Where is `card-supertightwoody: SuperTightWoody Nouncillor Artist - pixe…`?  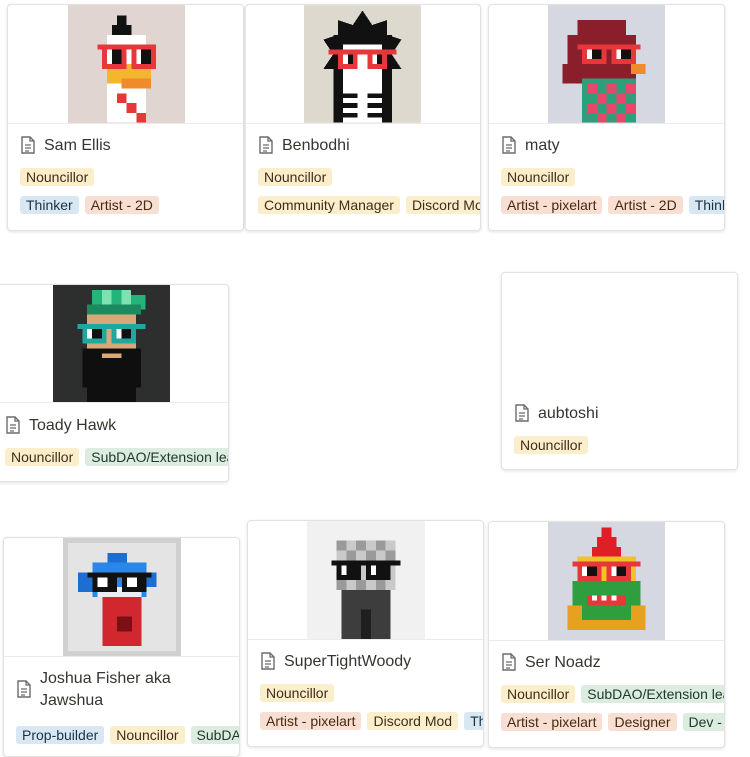
card-supertightwoody: SuperTightWoody Nouncillor Artist - pixe… is located at coordinates (365, 633).